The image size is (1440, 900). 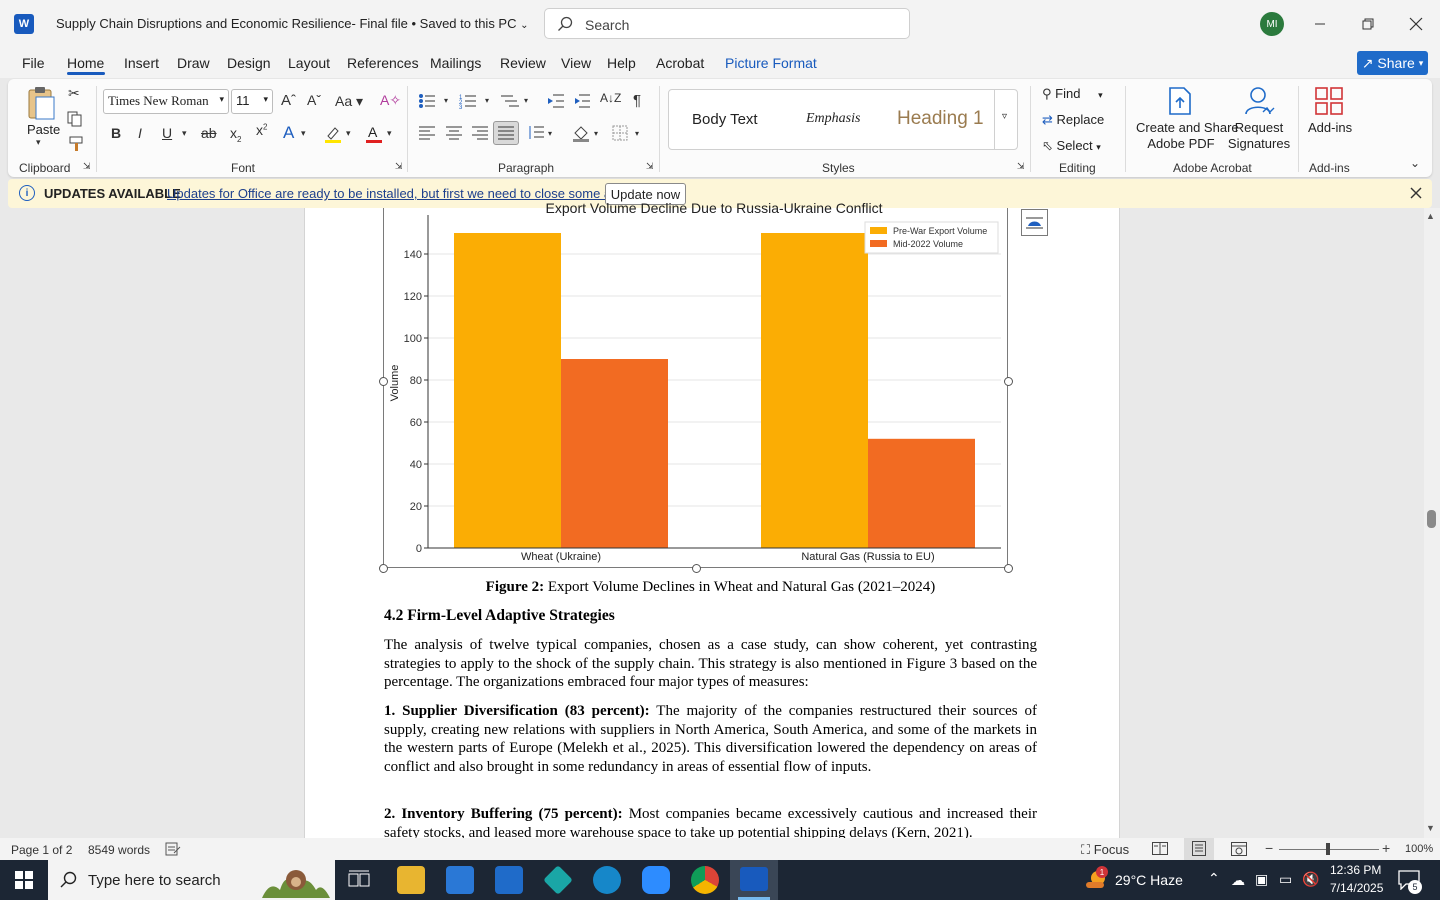 What do you see at coordinates (252, 101) in the screenshot?
I see `font-size-select: 11 ▾` at bounding box center [252, 101].